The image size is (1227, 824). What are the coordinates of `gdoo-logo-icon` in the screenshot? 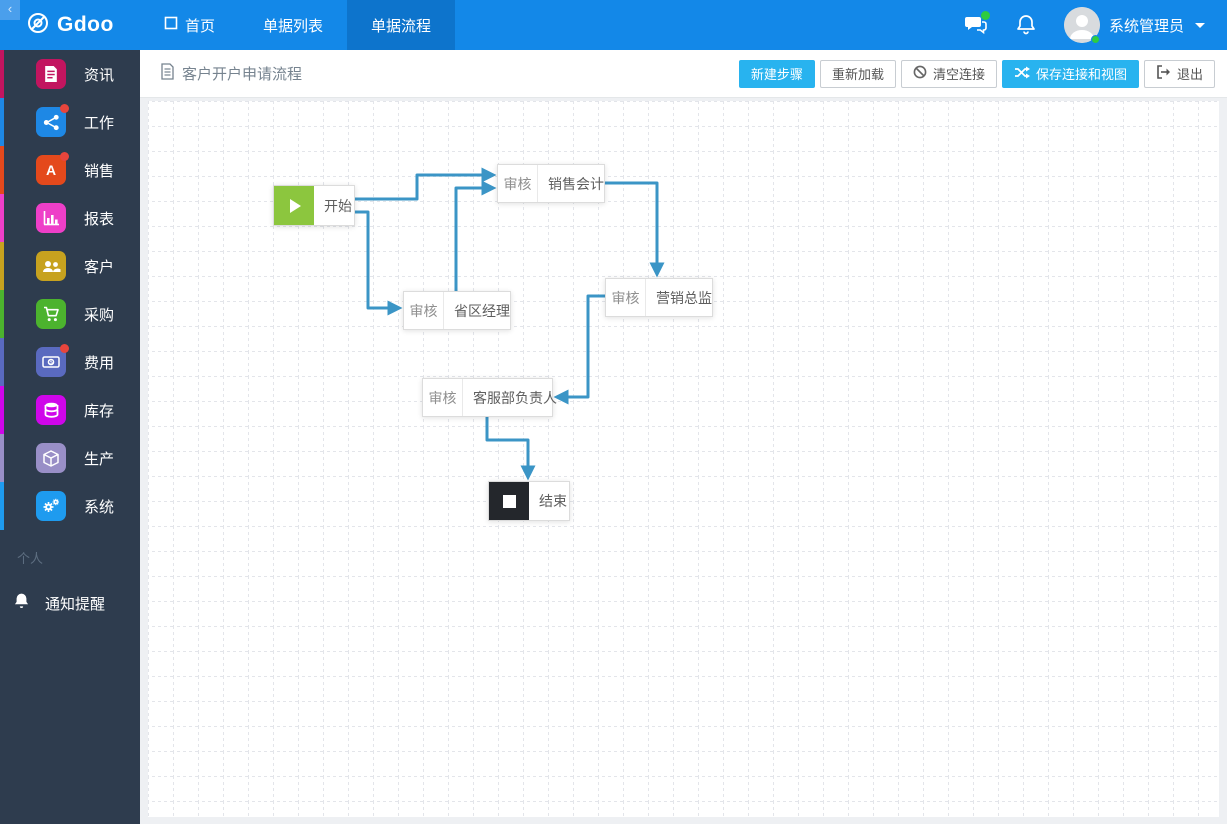 It's located at (38, 25).